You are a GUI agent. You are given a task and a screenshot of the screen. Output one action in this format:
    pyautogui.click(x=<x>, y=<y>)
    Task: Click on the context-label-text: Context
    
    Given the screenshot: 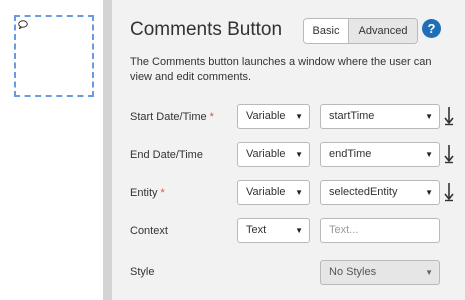 What is the action you would take?
    pyautogui.click(x=149, y=231)
    